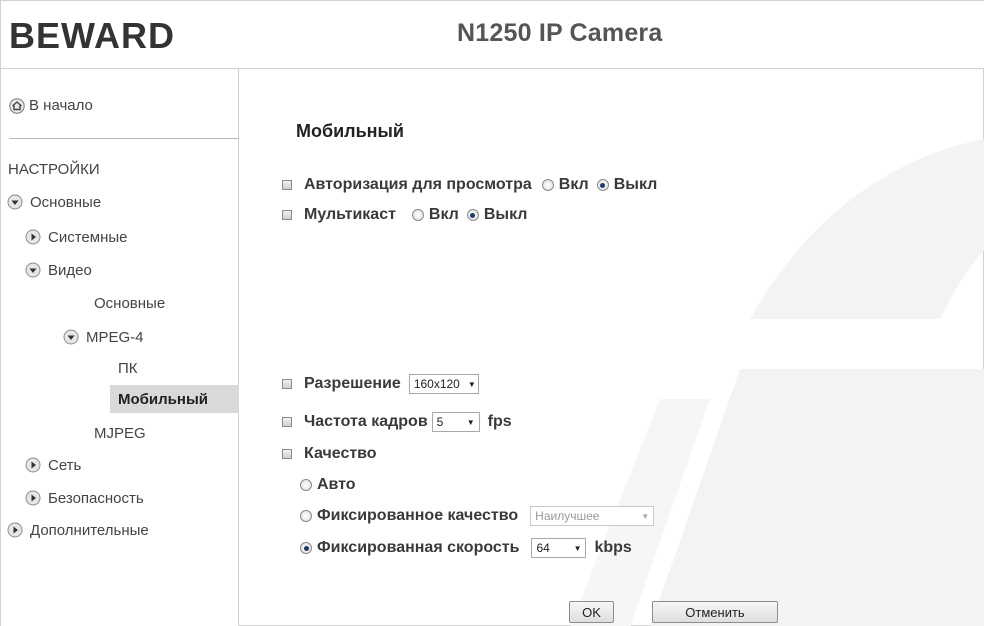 This screenshot has height=626, width=984. I want to click on auth-label: Авторизация для просмотра, so click(418, 184).